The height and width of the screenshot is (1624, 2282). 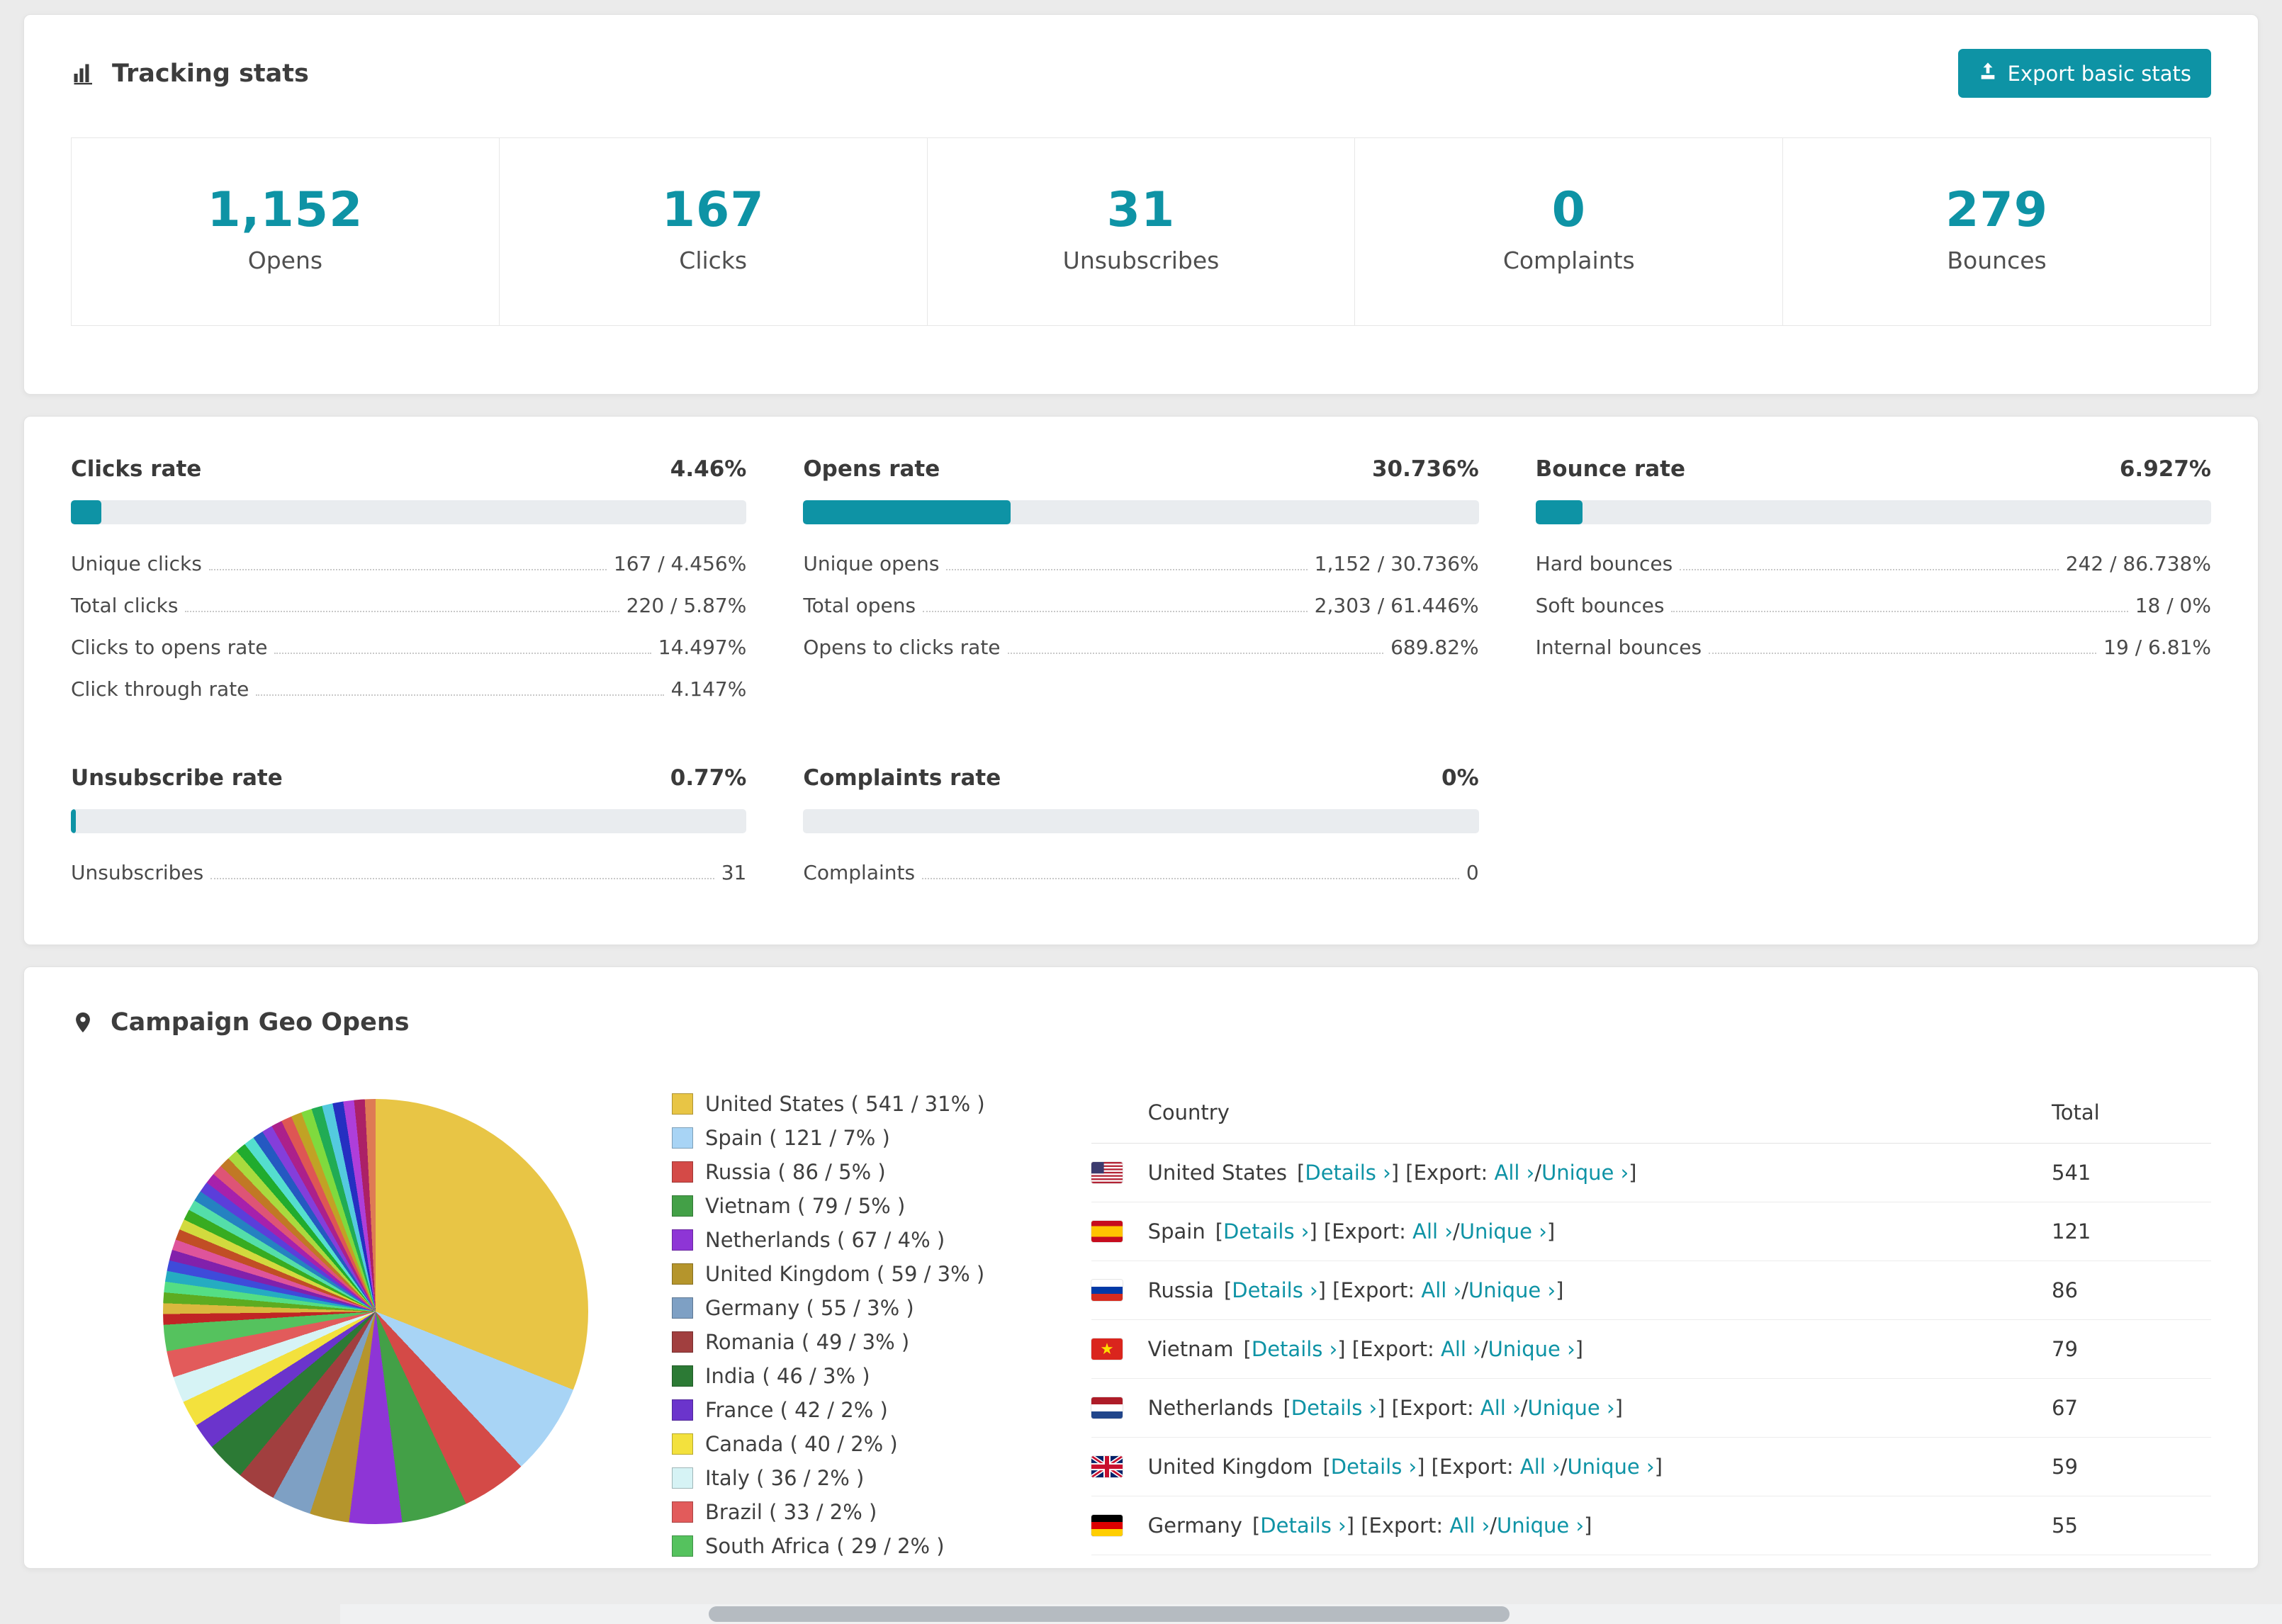 What do you see at coordinates (828, 1512) in the screenshot?
I see `legend-item: Brazil ( 33 / 2% )` at bounding box center [828, 1512].